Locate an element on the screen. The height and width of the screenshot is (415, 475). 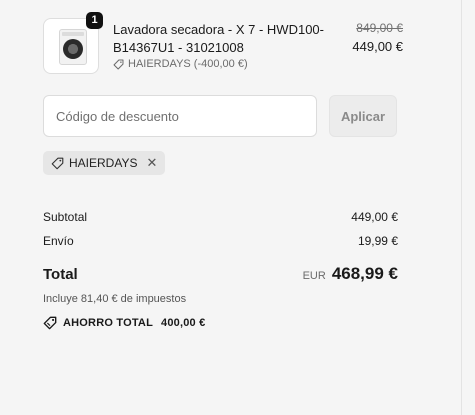
item-discount-line: HAIERDAYS (-400,00 €) is located at coordinates (180, 64).